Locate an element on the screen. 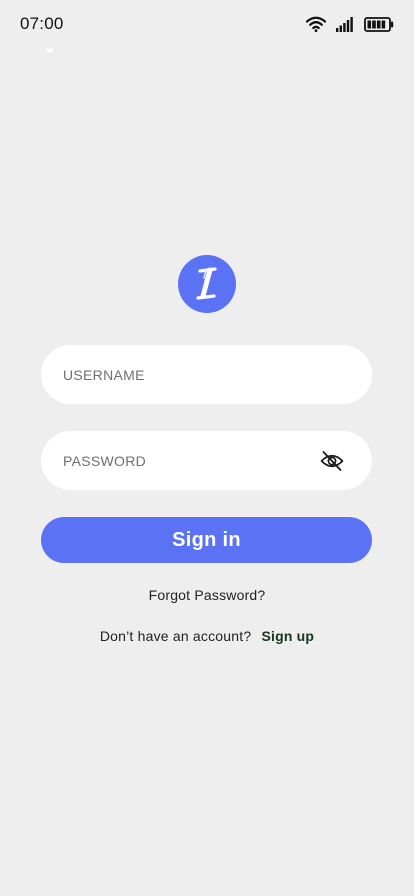 The height and width of the screenshot is (896, 414). front-camera-indicator-icon is located at coordinates (50, 50).